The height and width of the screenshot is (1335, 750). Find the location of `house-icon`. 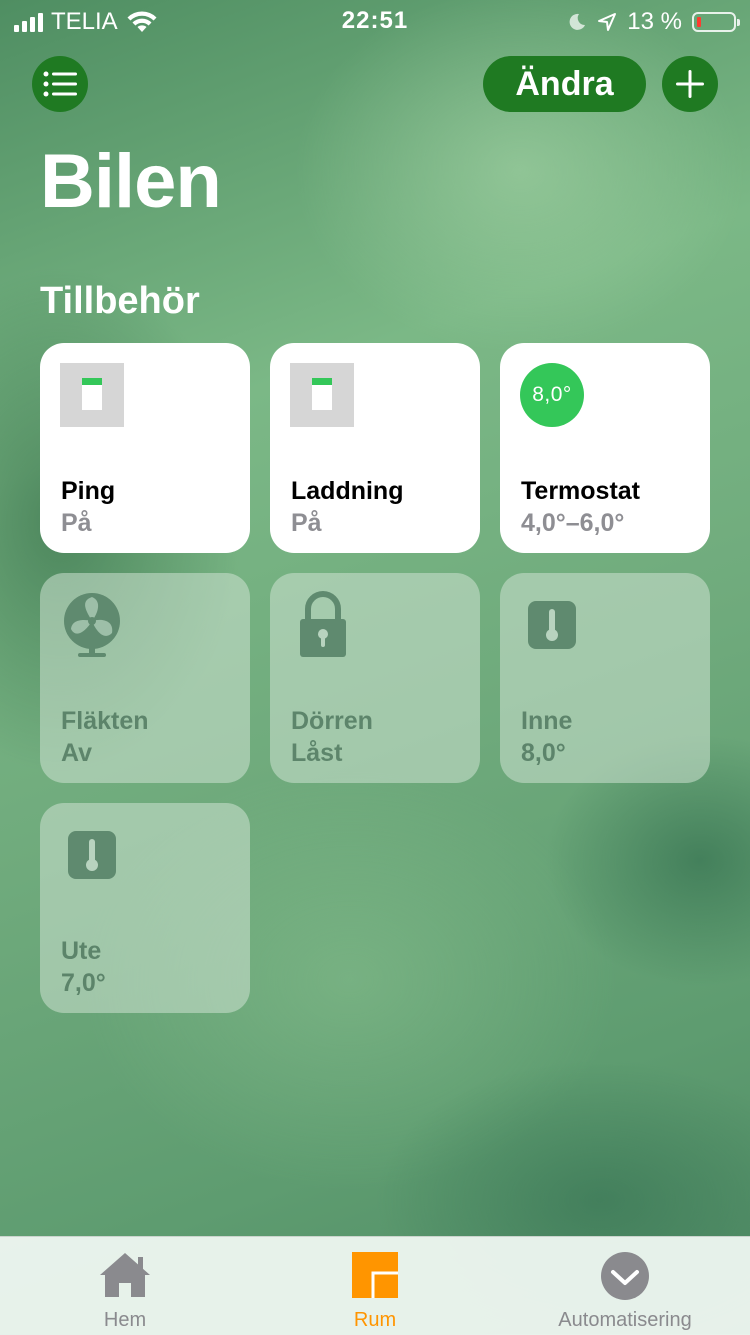

house-icon is located at coordinates (125, 1275).